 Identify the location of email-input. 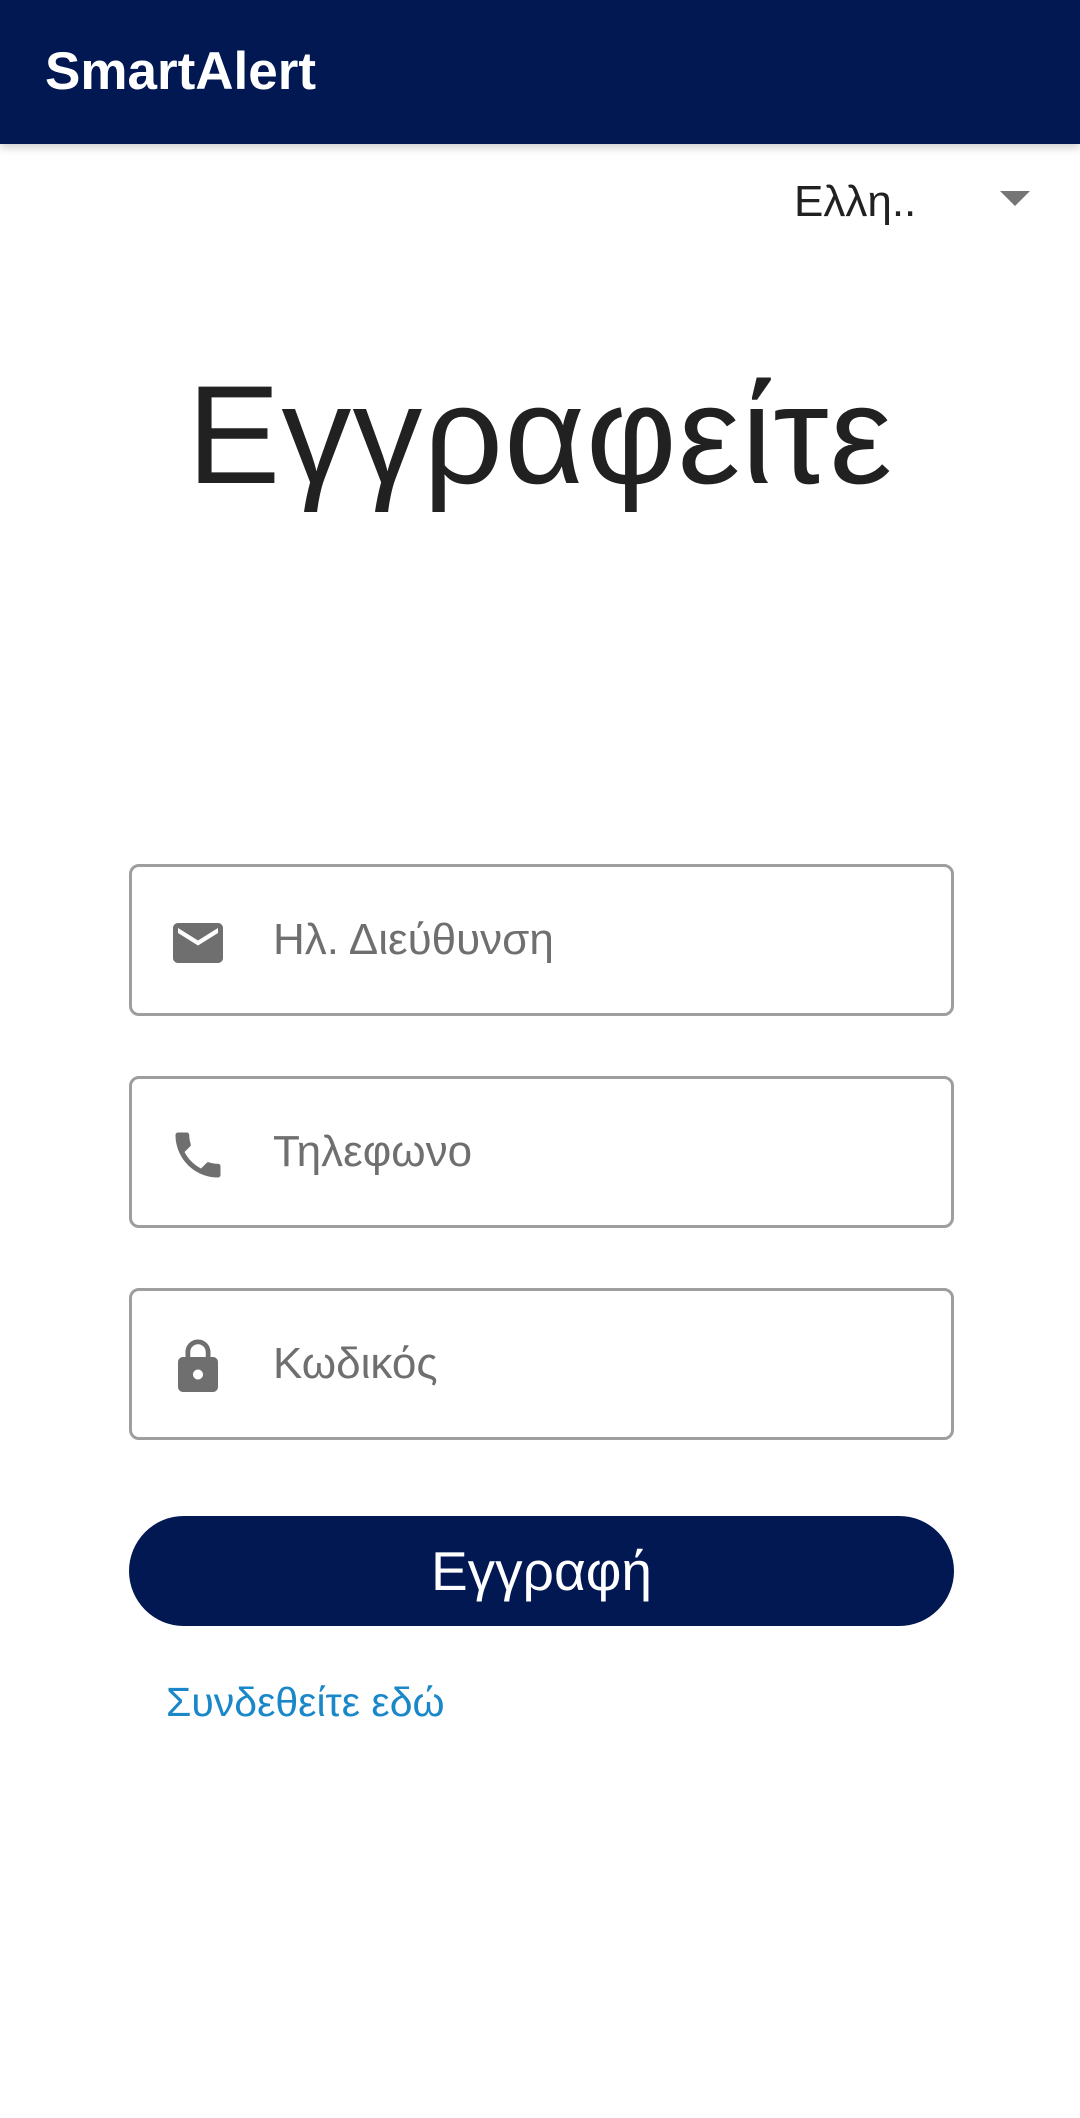
(603, 940).